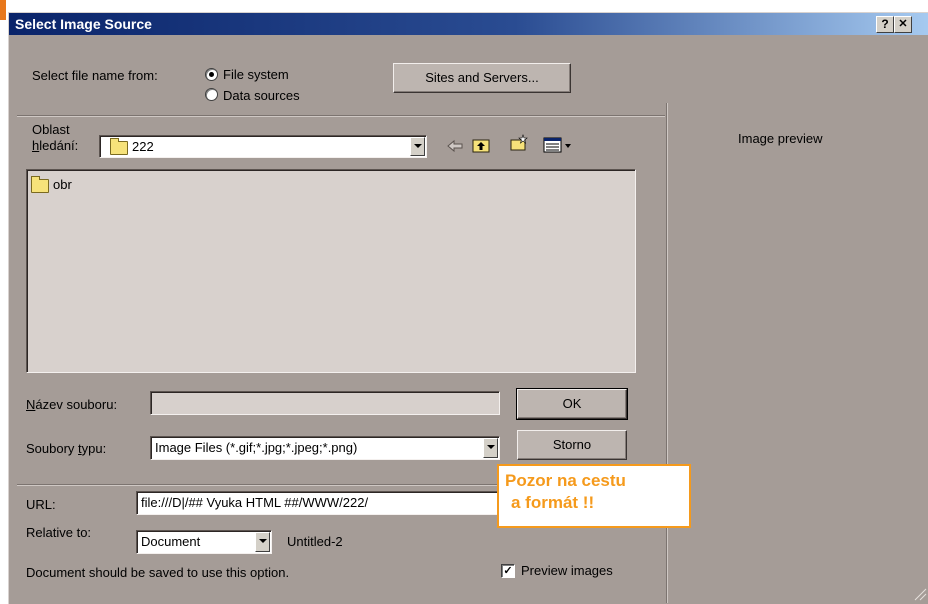 The width and height of the screenshot is (928, 604). I want to click on resize-grip, so click(917, 587).